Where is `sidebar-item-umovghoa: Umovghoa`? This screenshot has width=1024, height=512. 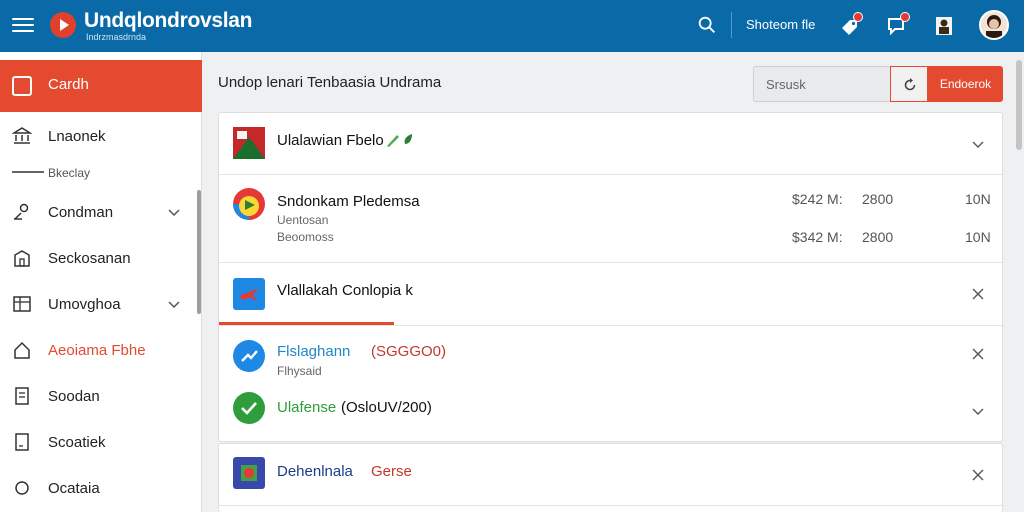 sidebar-item-umovghoa: Umovghoa is located at coordinates (101, 304).